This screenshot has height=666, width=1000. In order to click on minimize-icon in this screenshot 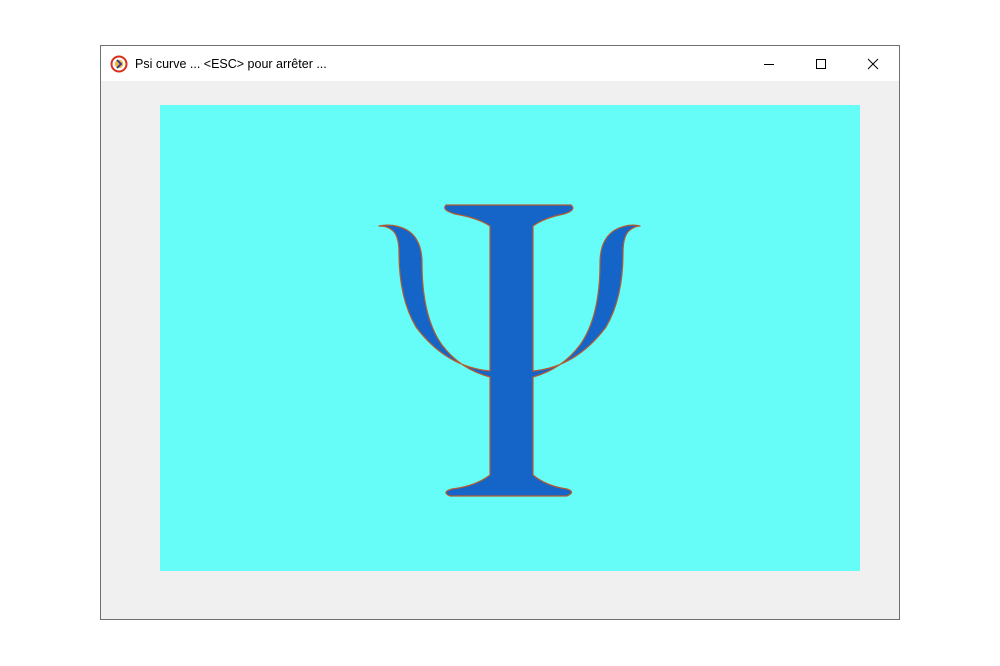, I will do `click(769, 64)`.